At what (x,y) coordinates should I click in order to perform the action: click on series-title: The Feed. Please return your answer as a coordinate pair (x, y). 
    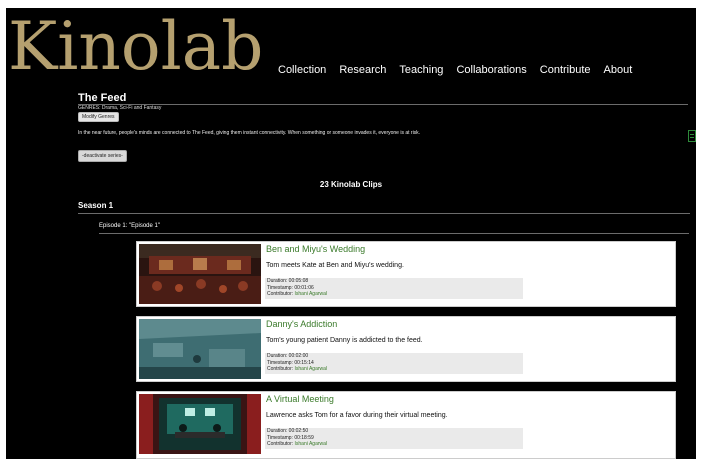
    Looking at the image, I should click on (102, 98).